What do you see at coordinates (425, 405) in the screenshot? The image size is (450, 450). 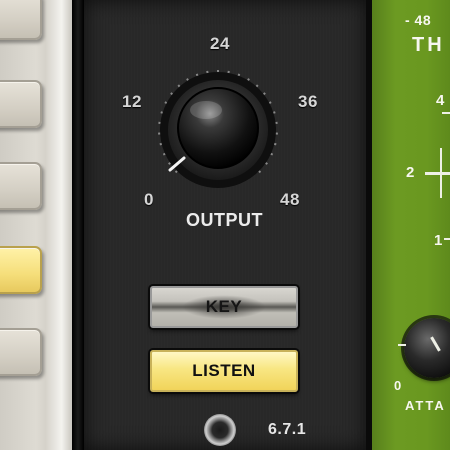 I see `attack-label: ATTA` at bounding box center [425, 405].